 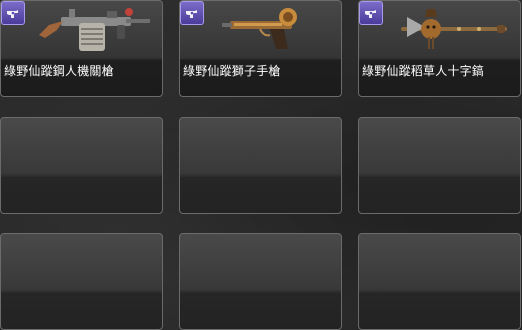 I want to click on item-slot-lion-pistol: 綠野仙蹤獅子手槍, so click(x=260, y=48).